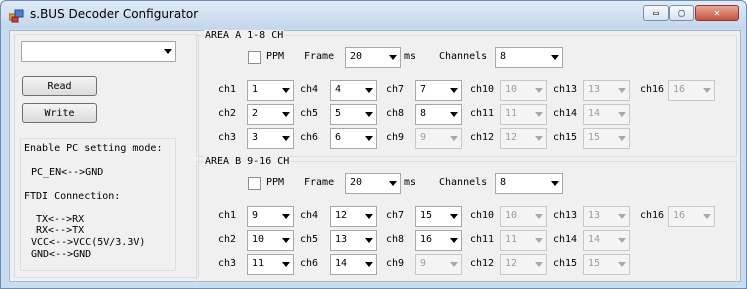 This screenshot has height=289, width=747. I want to click on channel-label: ch4, so click(309, 89).